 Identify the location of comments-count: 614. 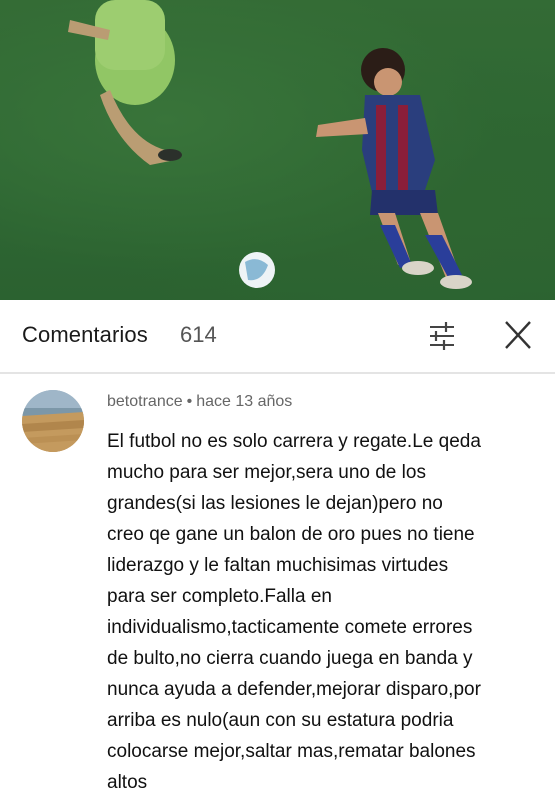
(198, 334).